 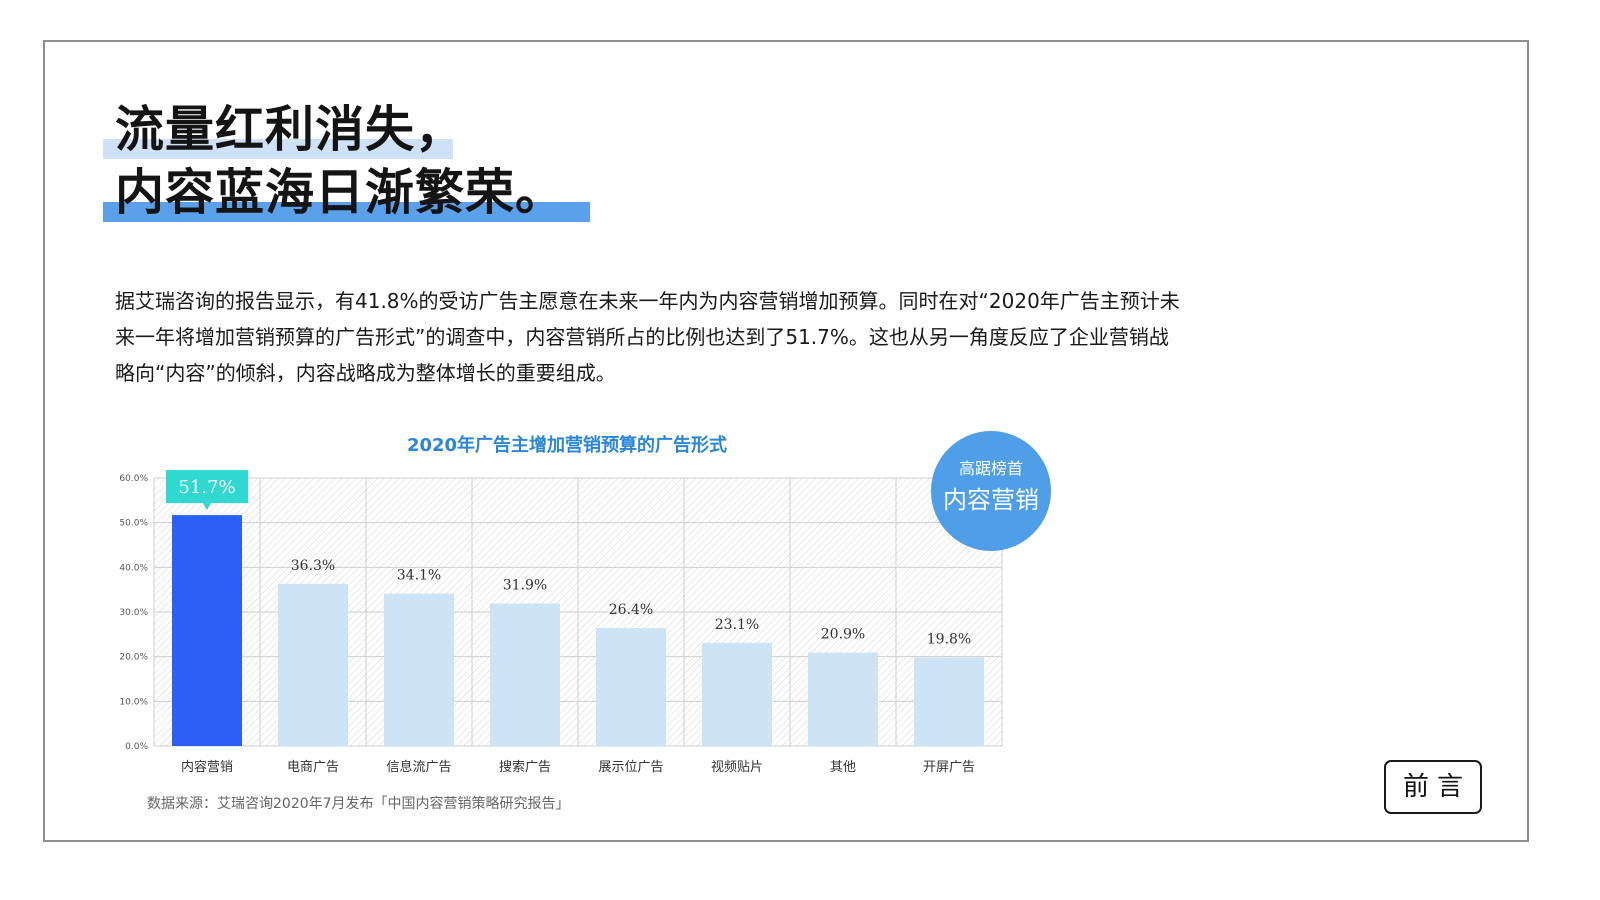 What do you see at coordinates (418, 767) in the screenshot?
I see `x-category-label: 信息流广告` at bounding box center [418, 767].